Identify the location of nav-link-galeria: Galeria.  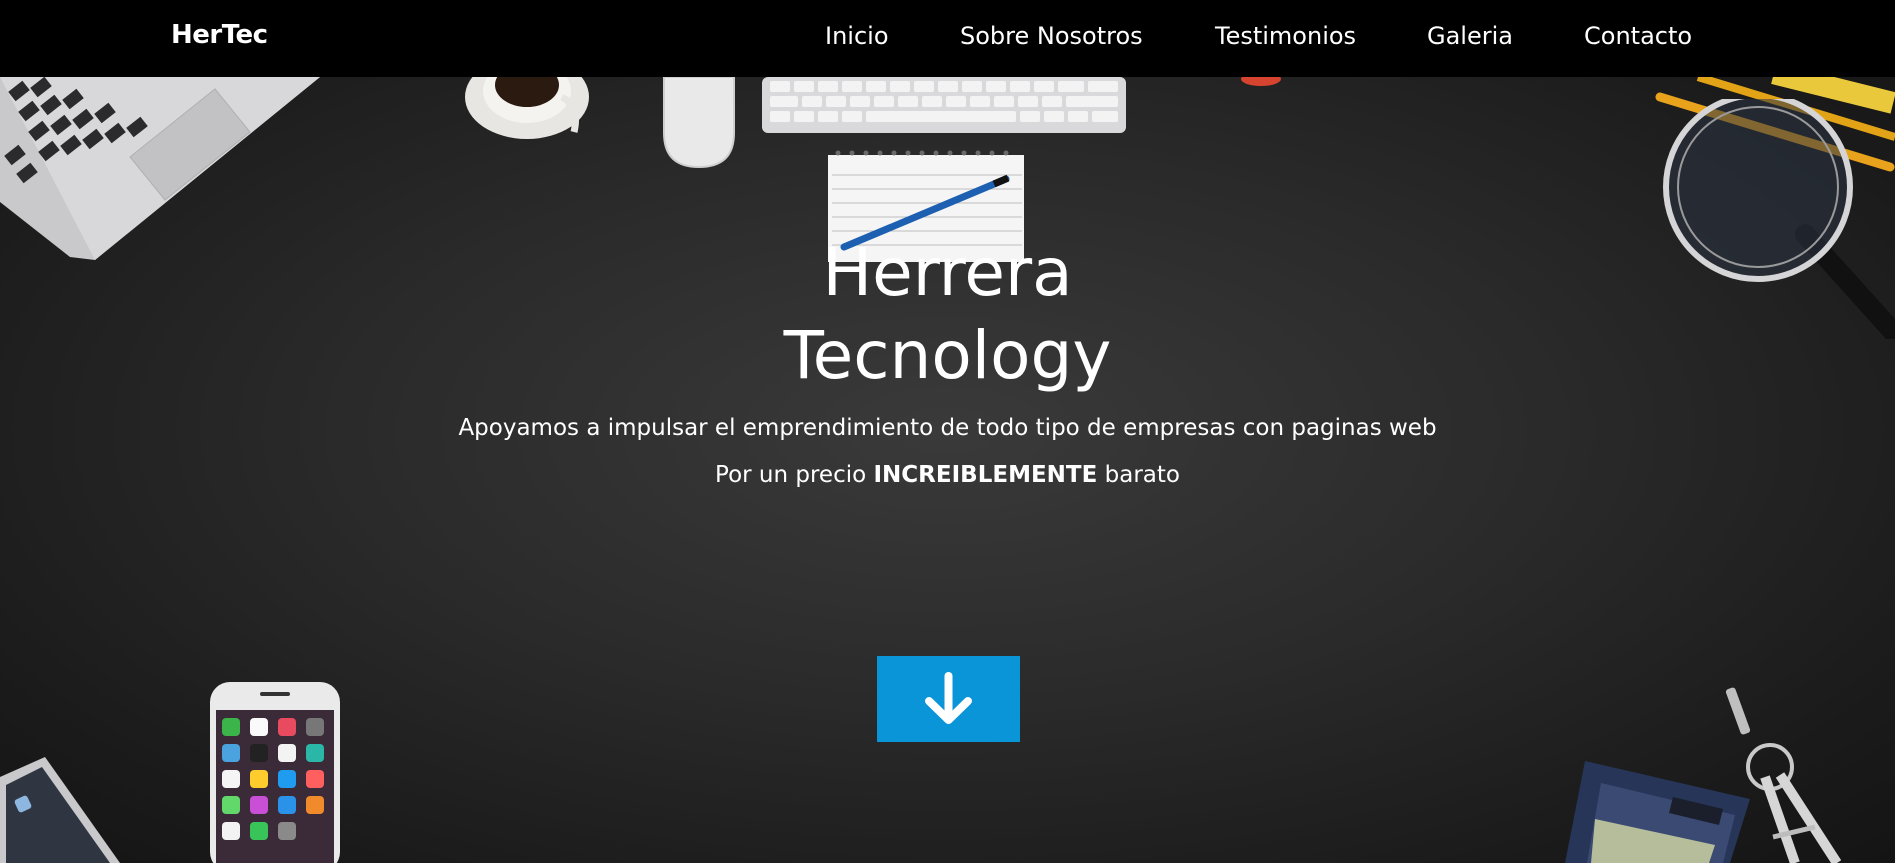
(1470, 36).